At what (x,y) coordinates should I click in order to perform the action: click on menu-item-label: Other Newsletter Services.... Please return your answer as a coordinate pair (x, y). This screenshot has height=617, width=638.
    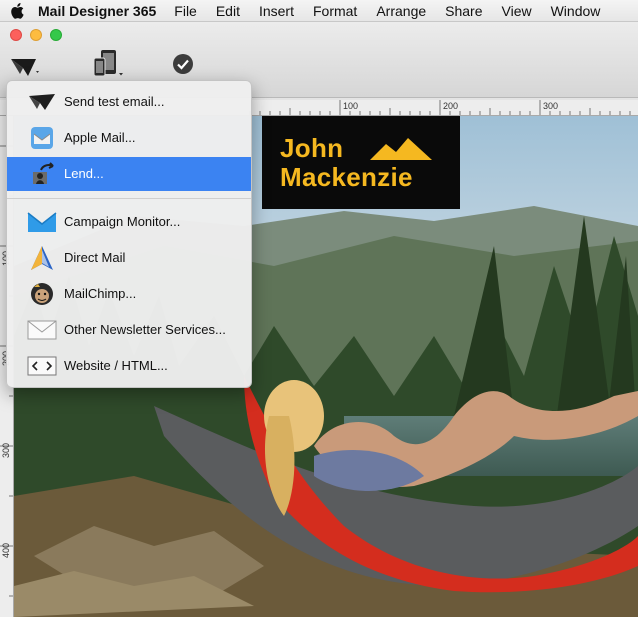
    Looking at the image, I should click on (145, 329).